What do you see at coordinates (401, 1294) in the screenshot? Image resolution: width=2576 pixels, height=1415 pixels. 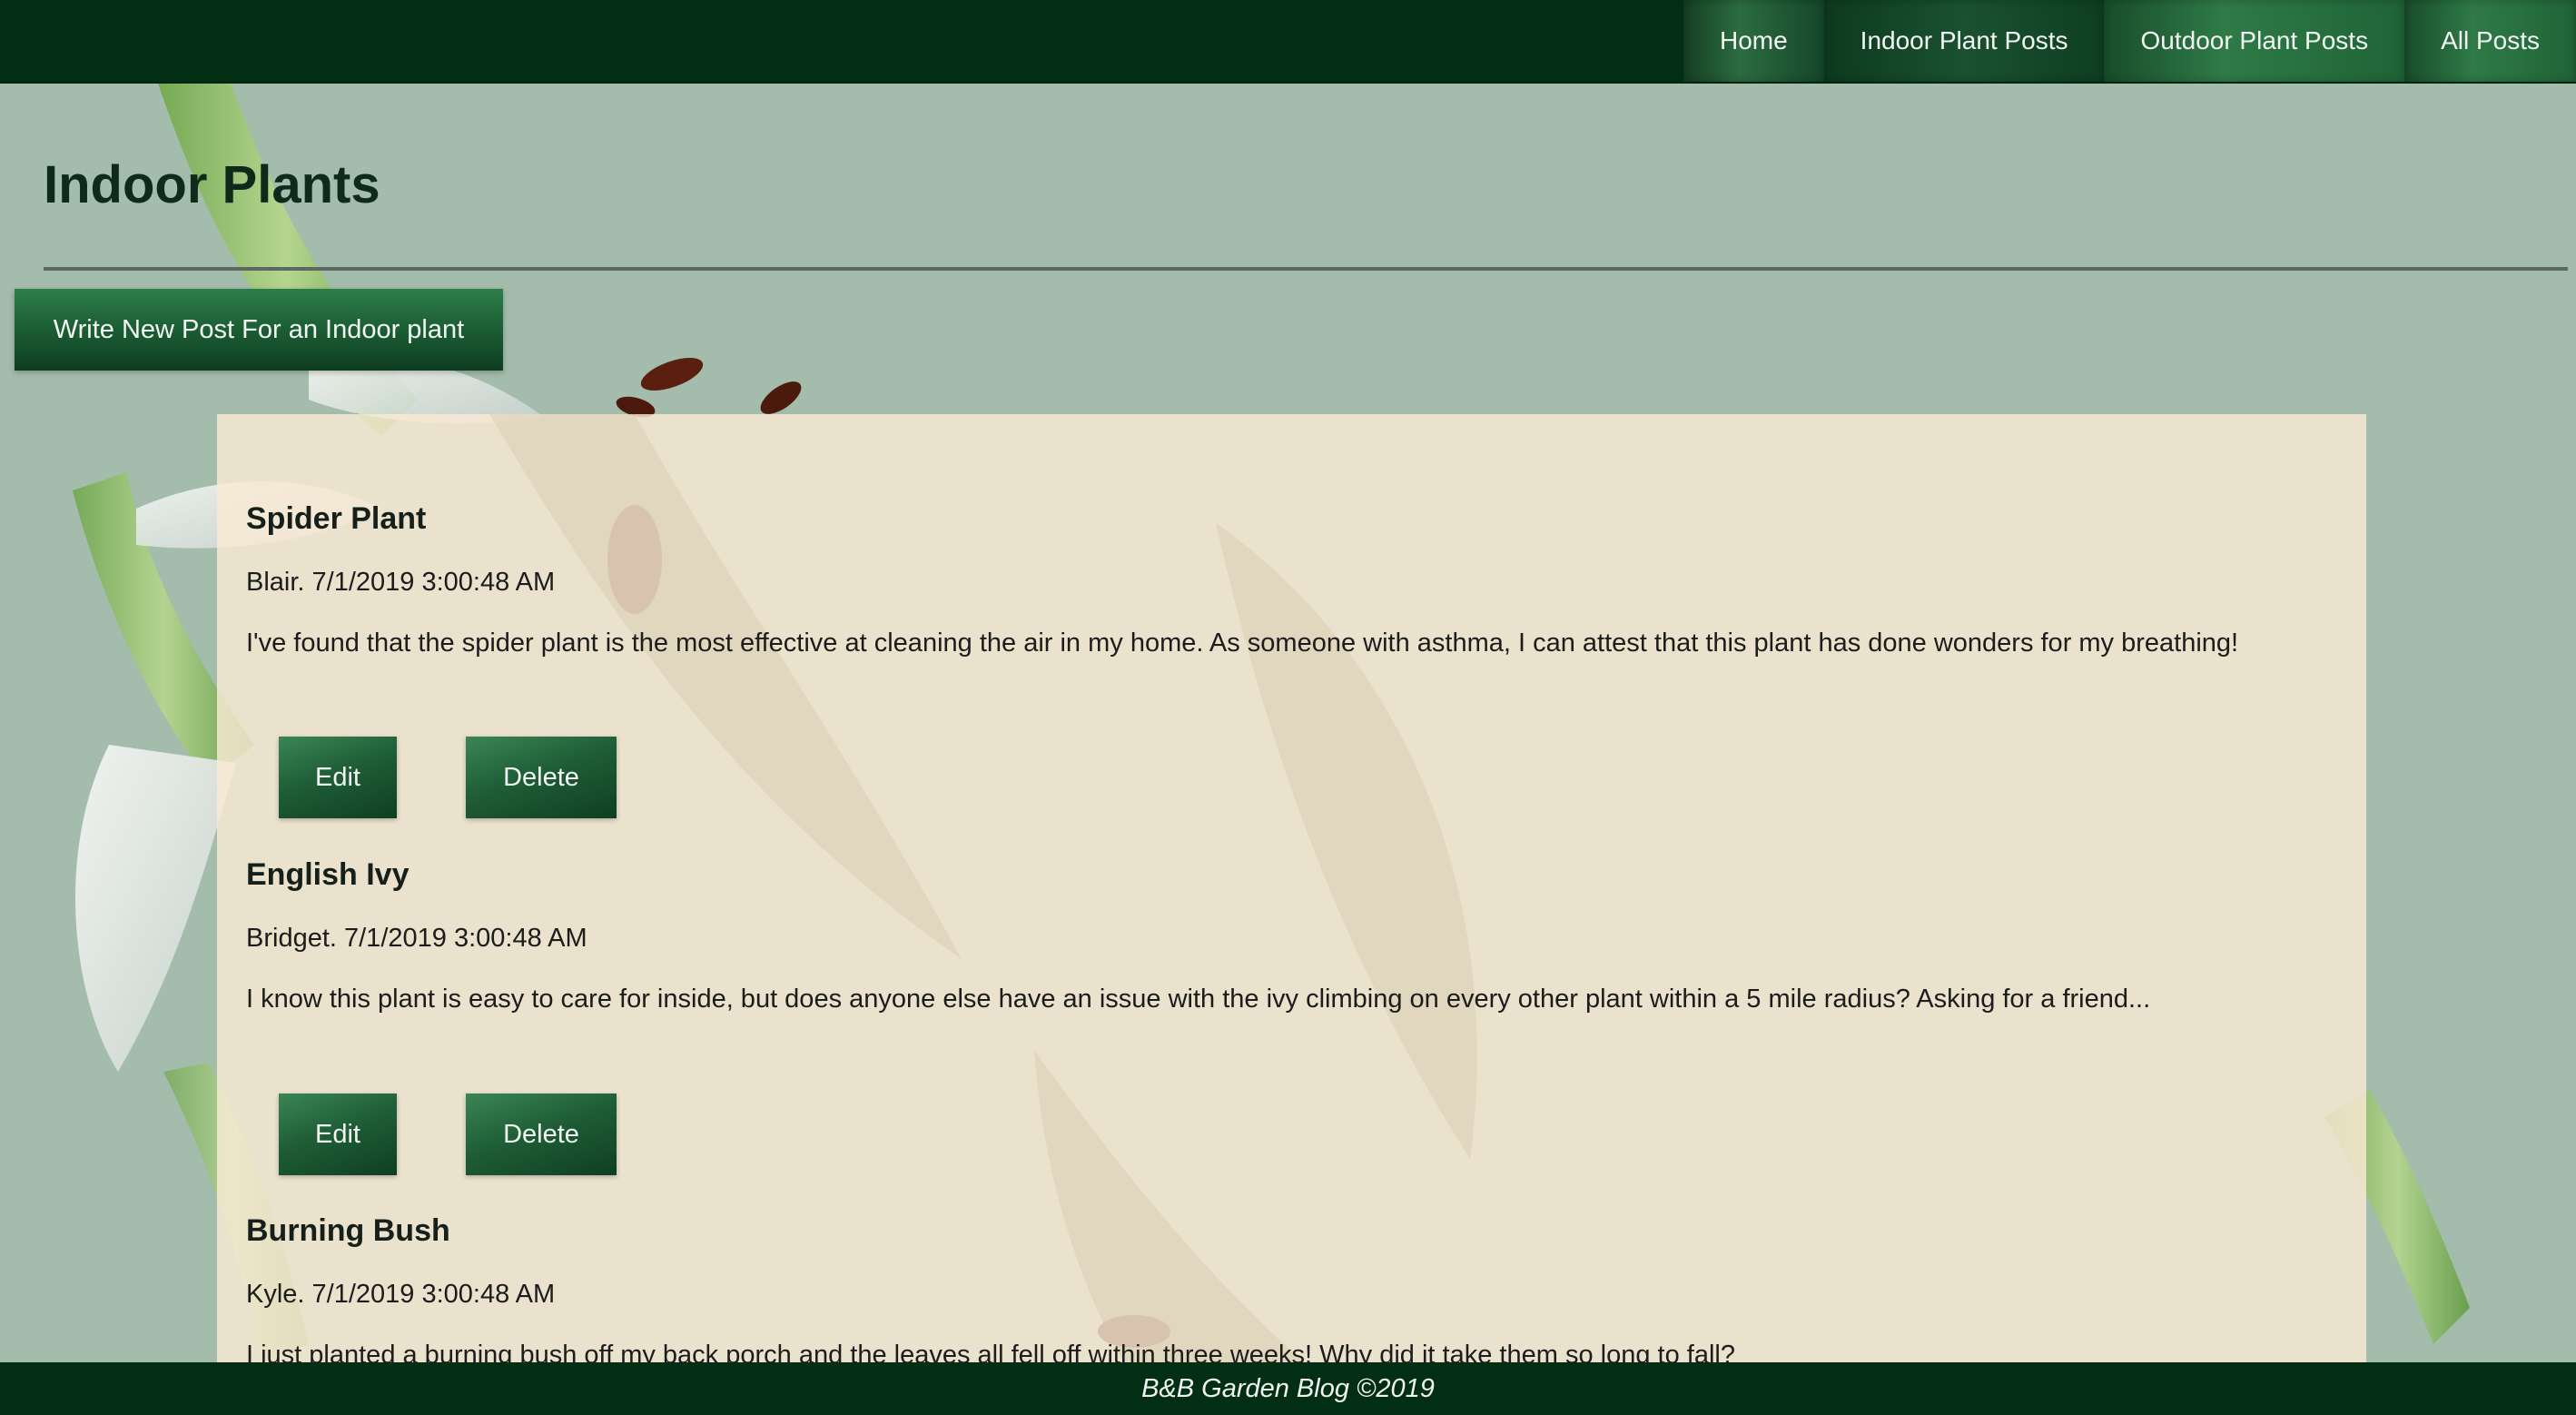 I see `post-author-date: Kyle. 7/1/2019 3:00:48 AM` at bounding box center [401, 1294].